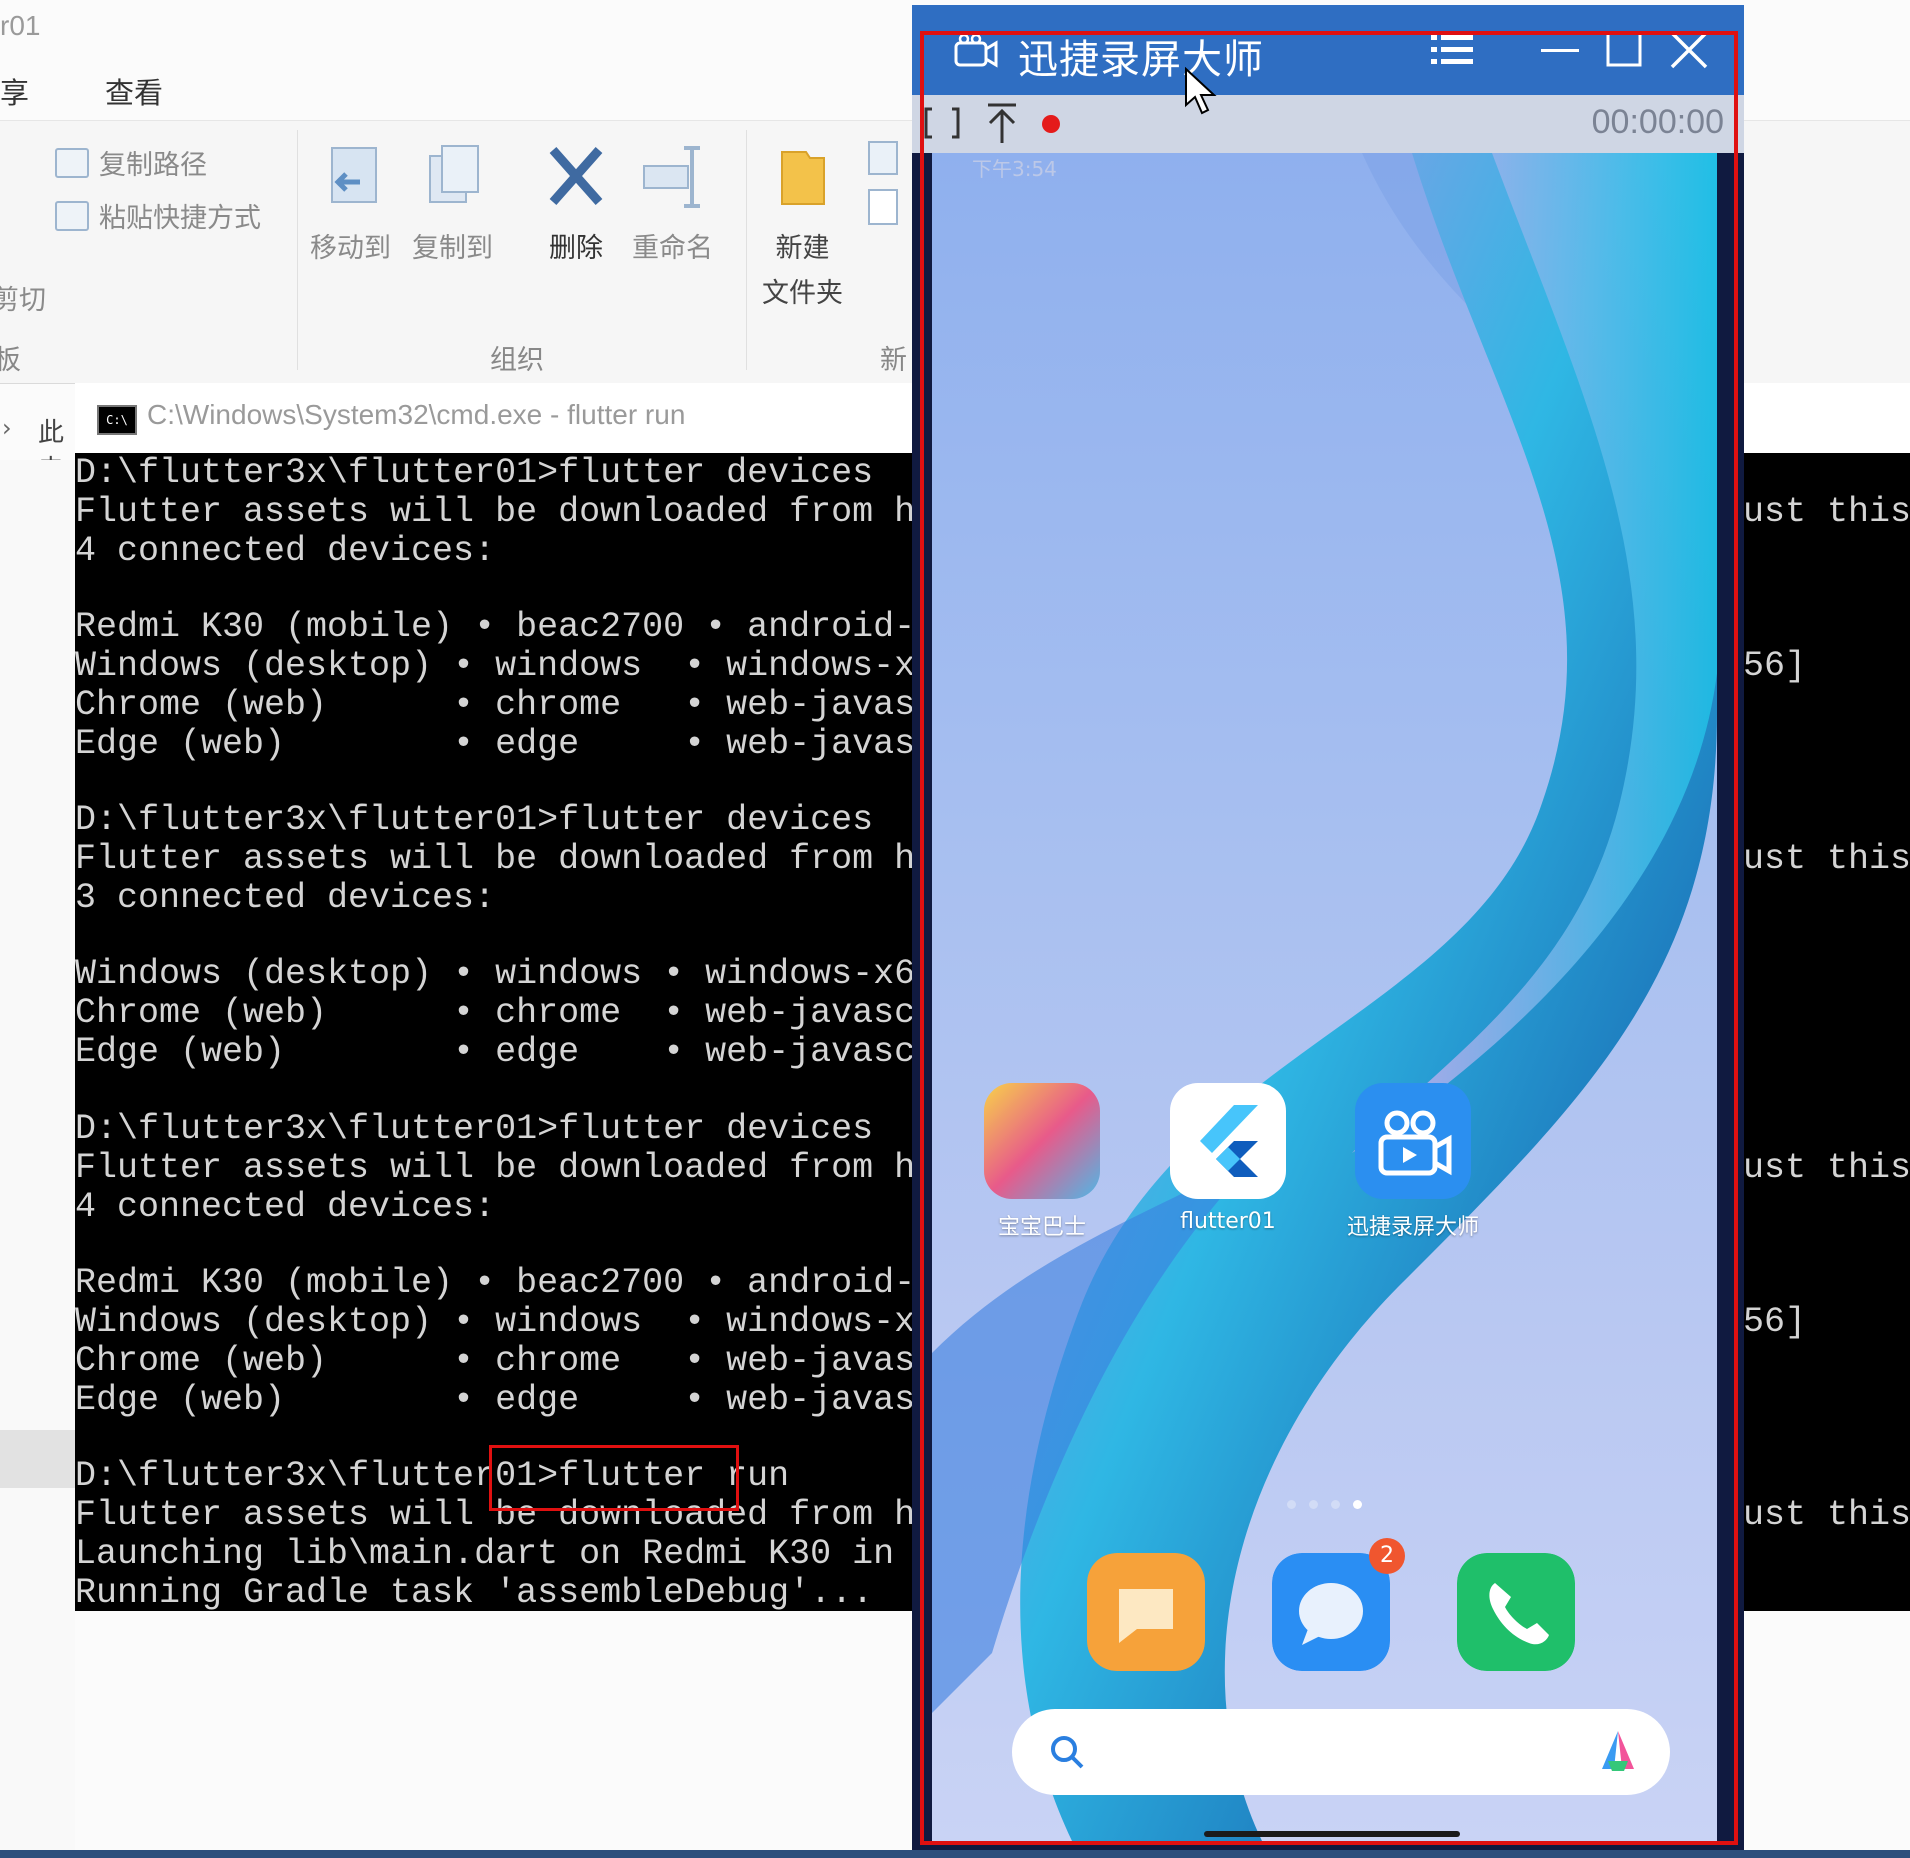 This screenshot has height=1858, width=1910. Describe the element at coordinates (350, 248) in the screenshot. I see `move-to-label: 移动到` at that location.